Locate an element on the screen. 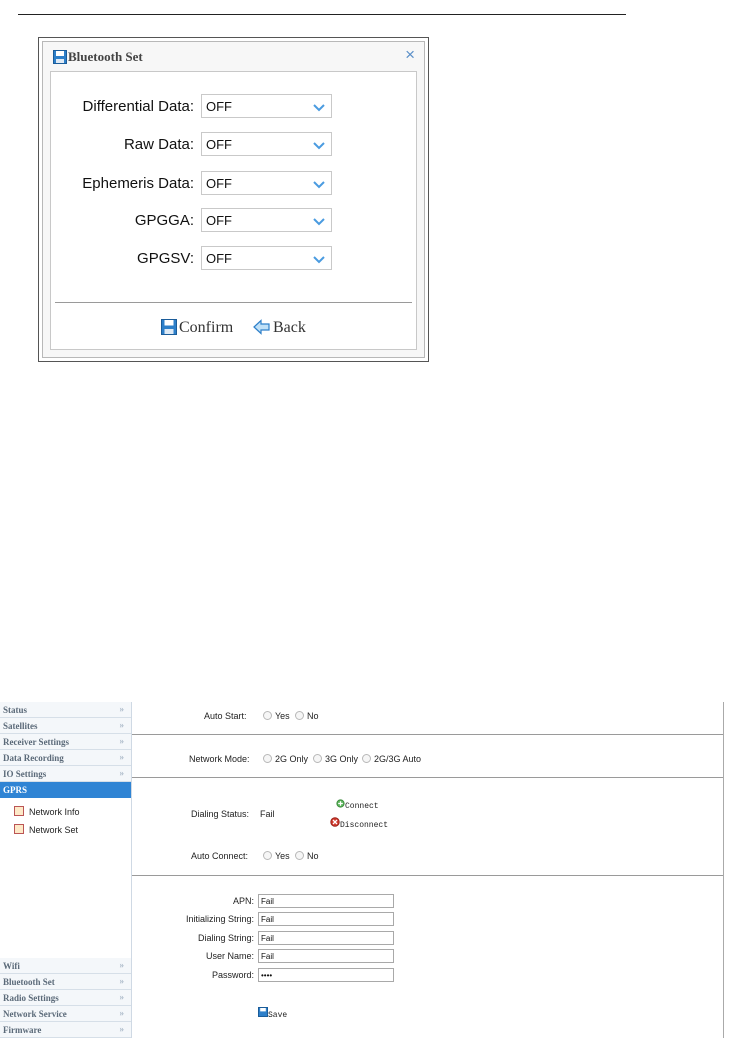 This screenshot has height=1038, width=729. sidebar-item-label: Network Service is located at coordinates (35, 1014).